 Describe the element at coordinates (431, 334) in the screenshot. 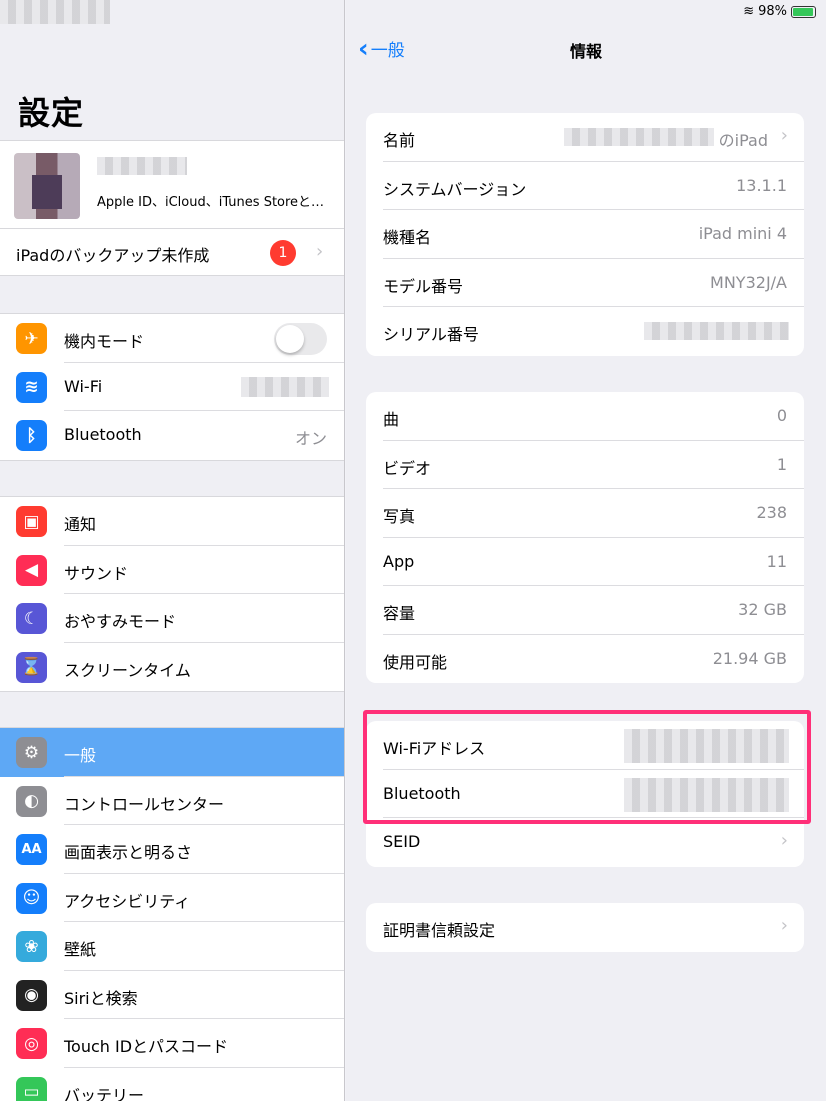

I see `info-label: シリアル番号` at that location.